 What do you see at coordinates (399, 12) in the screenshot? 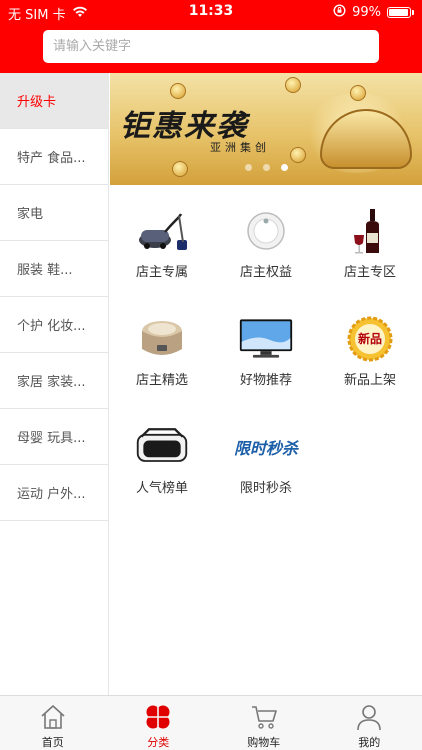
I see `battery-icon` at bounding box center [399, 12].